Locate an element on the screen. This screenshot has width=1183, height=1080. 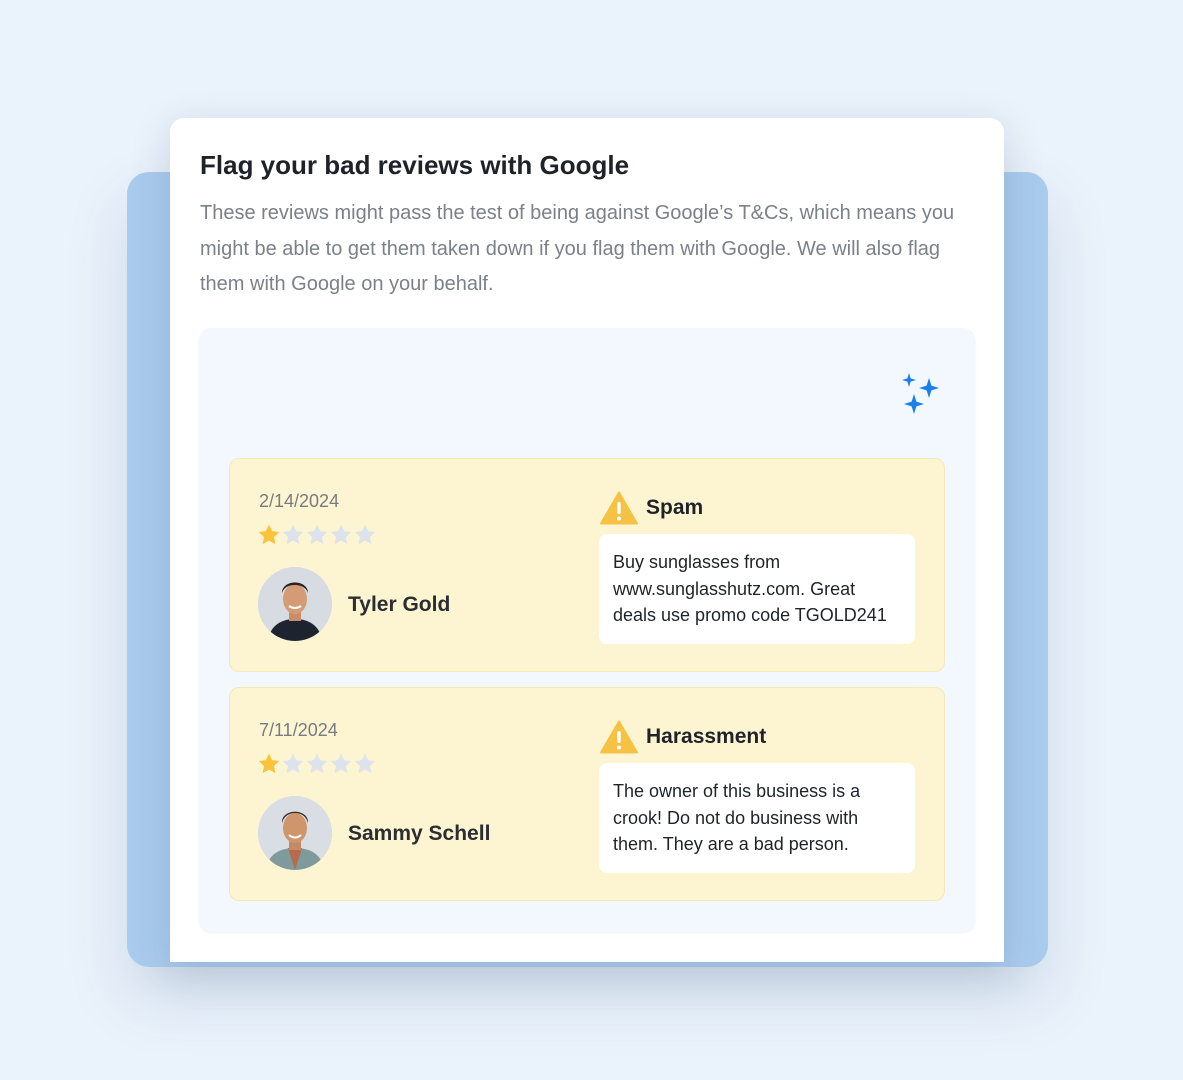
flag-header: Spam is located at coordinates (651, 508).